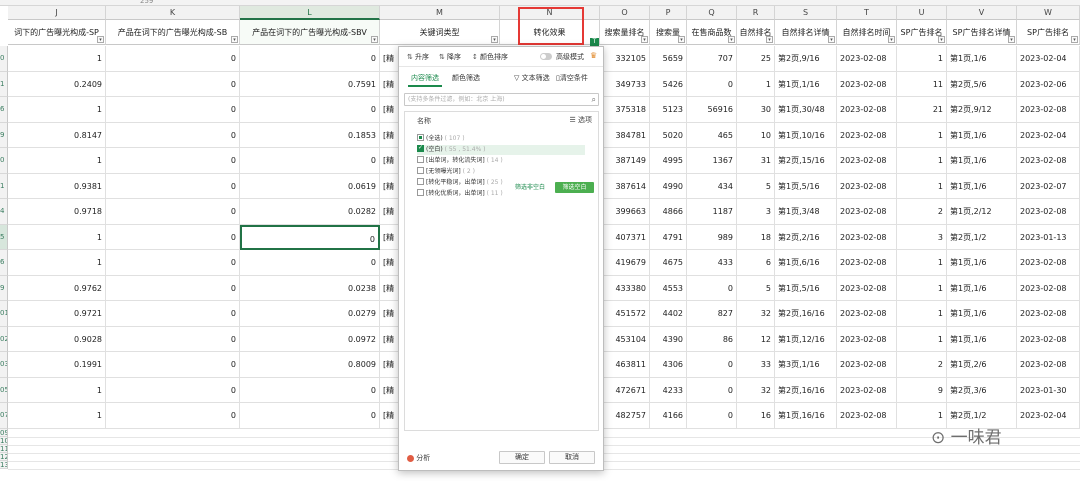 Image resolution: width=1080 pixels, height=481 pixels. Describe the element at coordinates (625, 390) in the screenshot. I see `cell-O: 472671` at that location.